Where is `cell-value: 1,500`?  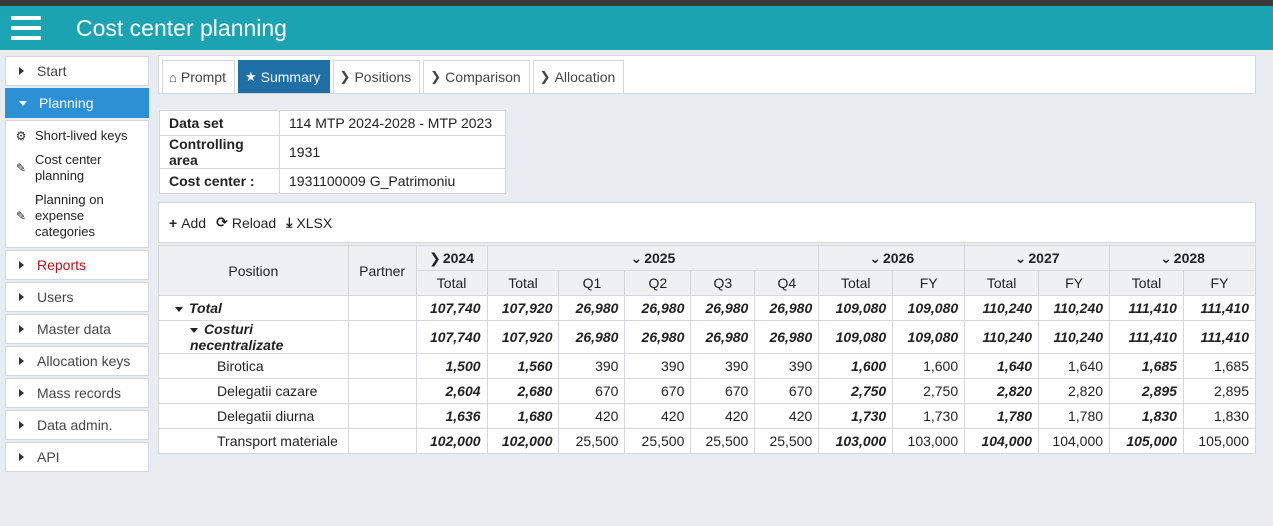 cell-value: 1,500 is located at coordinates (451, 366).